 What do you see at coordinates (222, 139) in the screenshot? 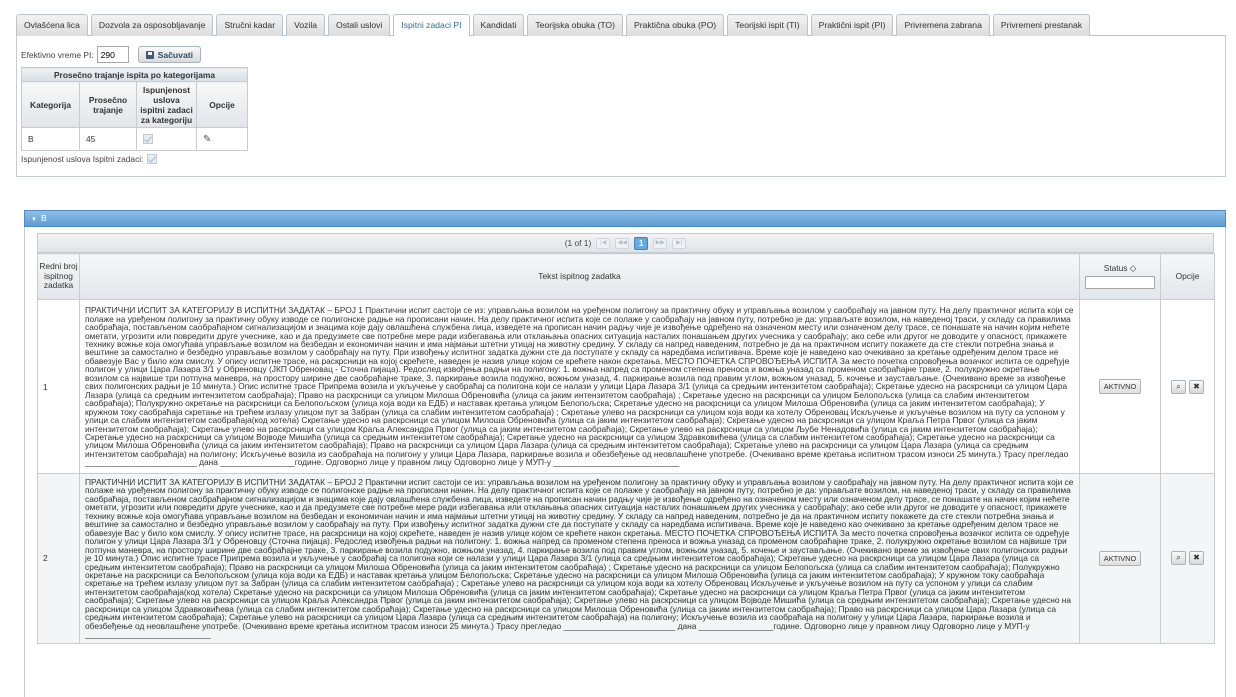
I see `avg-cell-opcije: ✎` at bounding box center [222, 139].